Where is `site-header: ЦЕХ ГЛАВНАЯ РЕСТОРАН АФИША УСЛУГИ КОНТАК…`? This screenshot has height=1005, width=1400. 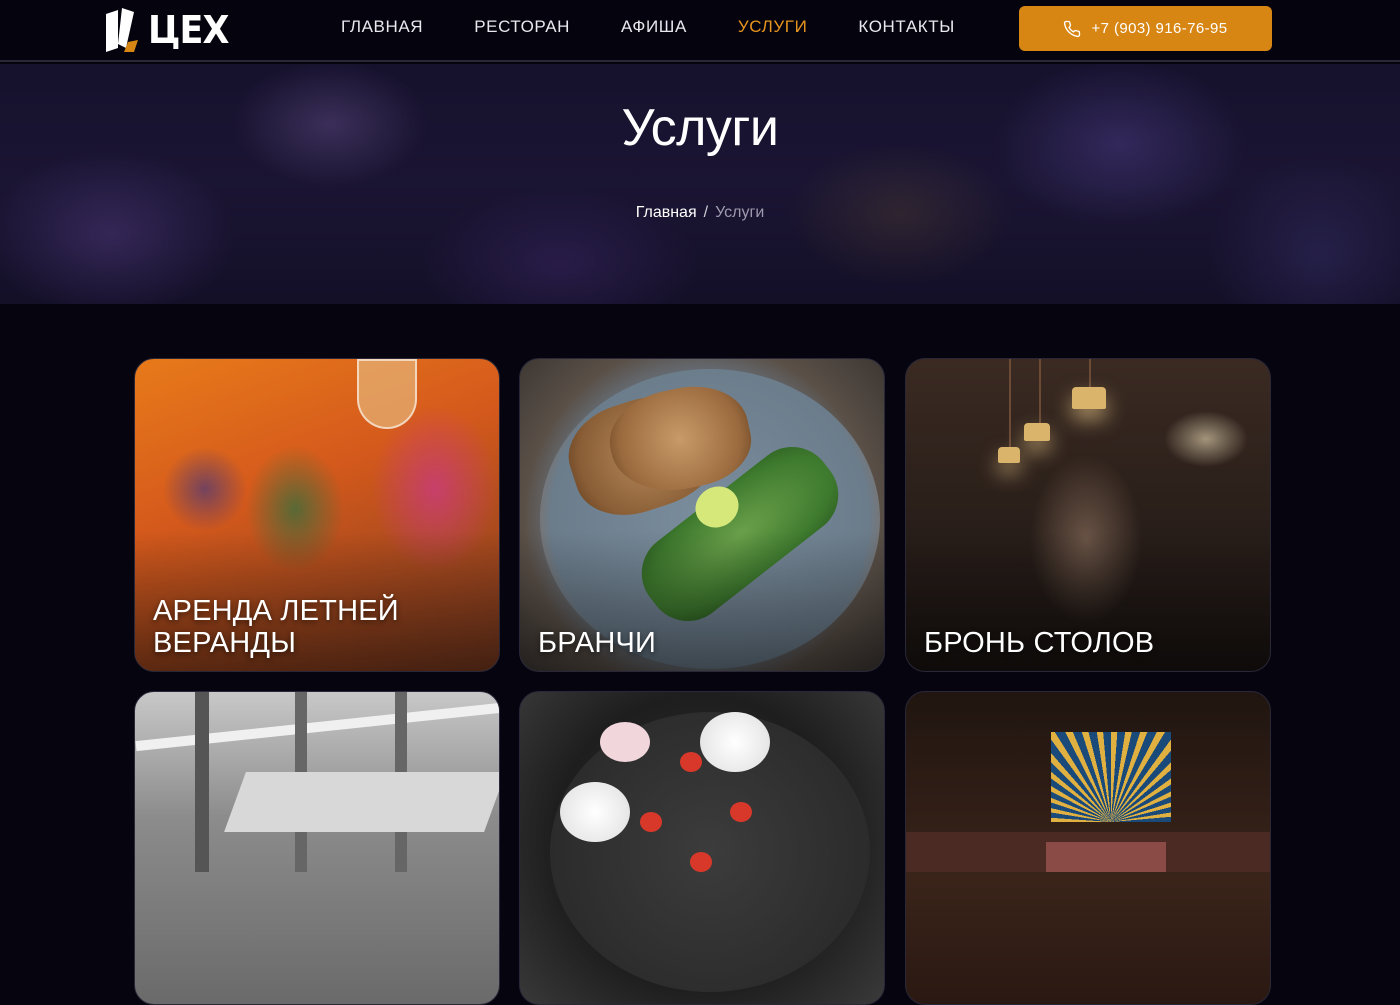
site-header: ЦЕХ ГЛАВНАЯ РЕСТОРАН АФИША УСЛУГИ КОНТАК… is located at coordinates (700, 31).